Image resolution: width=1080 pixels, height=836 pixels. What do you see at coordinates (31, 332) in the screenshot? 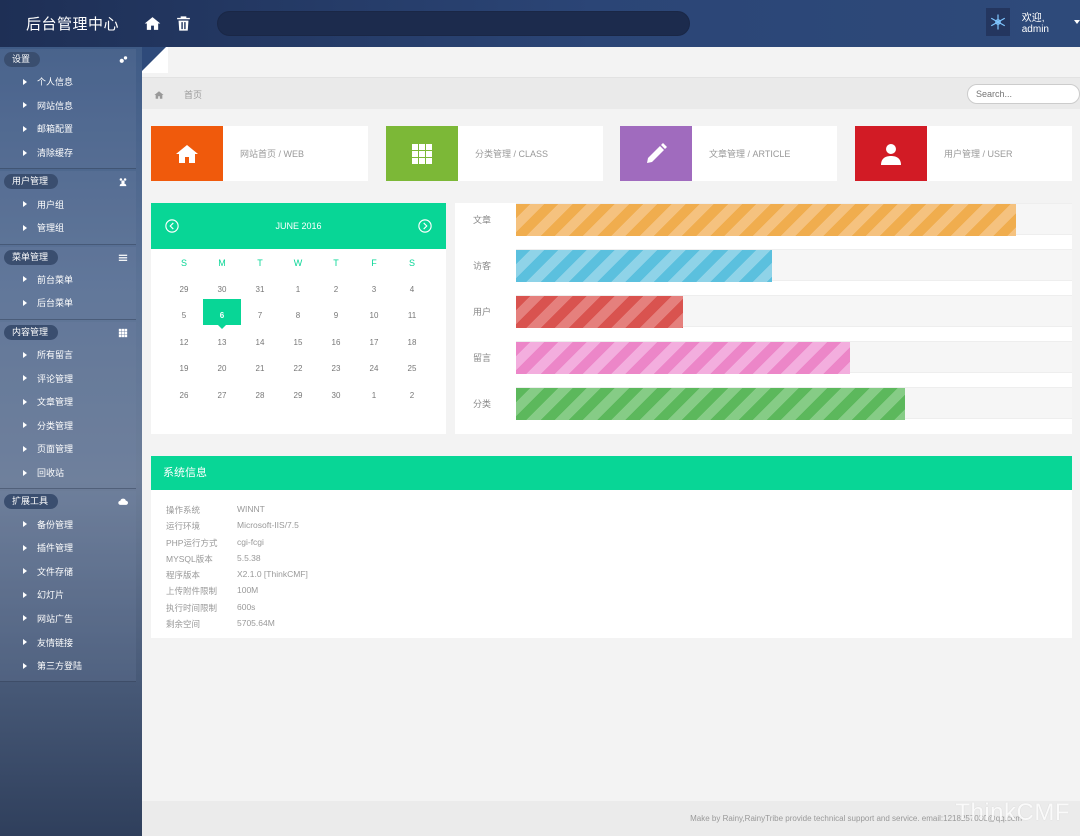
I see `sidebar-section-title: 内容管理` at bounding box center [31, 332].